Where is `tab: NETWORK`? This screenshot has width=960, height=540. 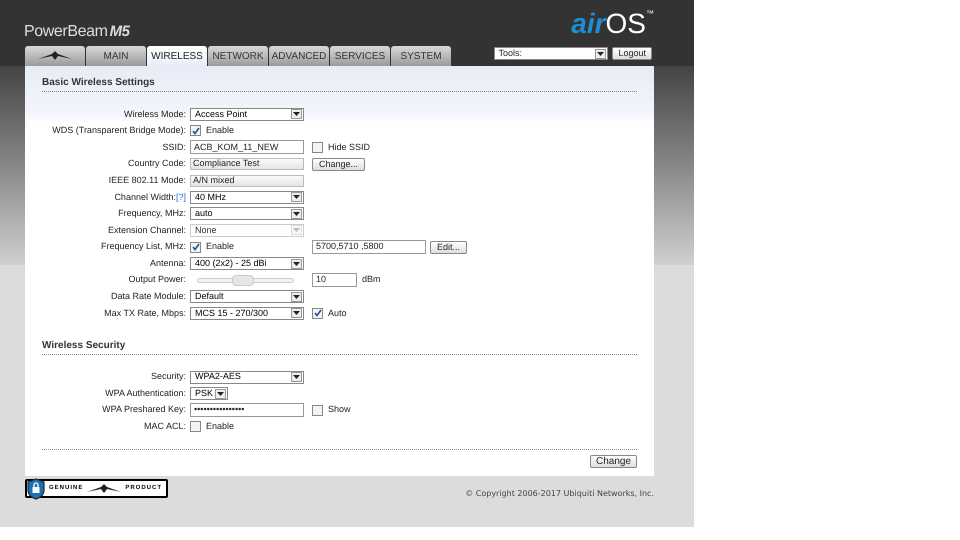
tab: NETWORK is located at coordinates (238, 56).